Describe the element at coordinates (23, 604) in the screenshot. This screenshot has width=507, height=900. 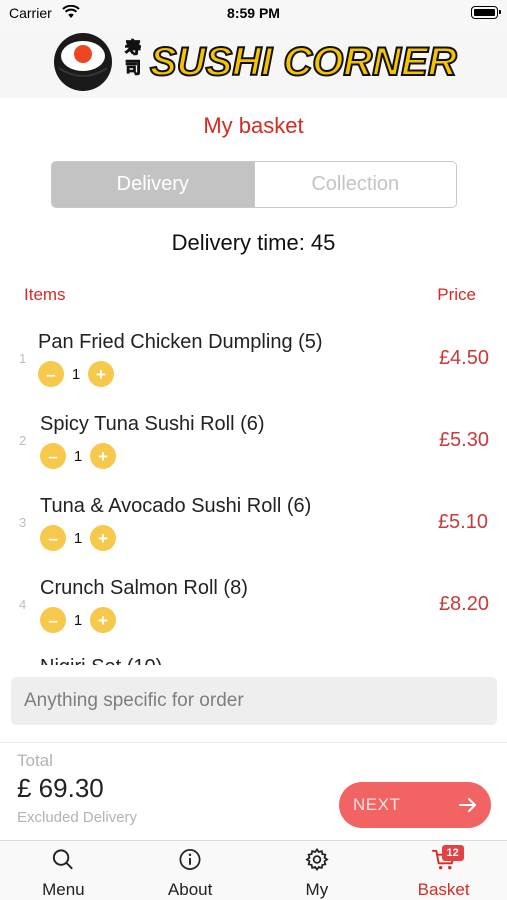
I see `row-index: 4` at that location.